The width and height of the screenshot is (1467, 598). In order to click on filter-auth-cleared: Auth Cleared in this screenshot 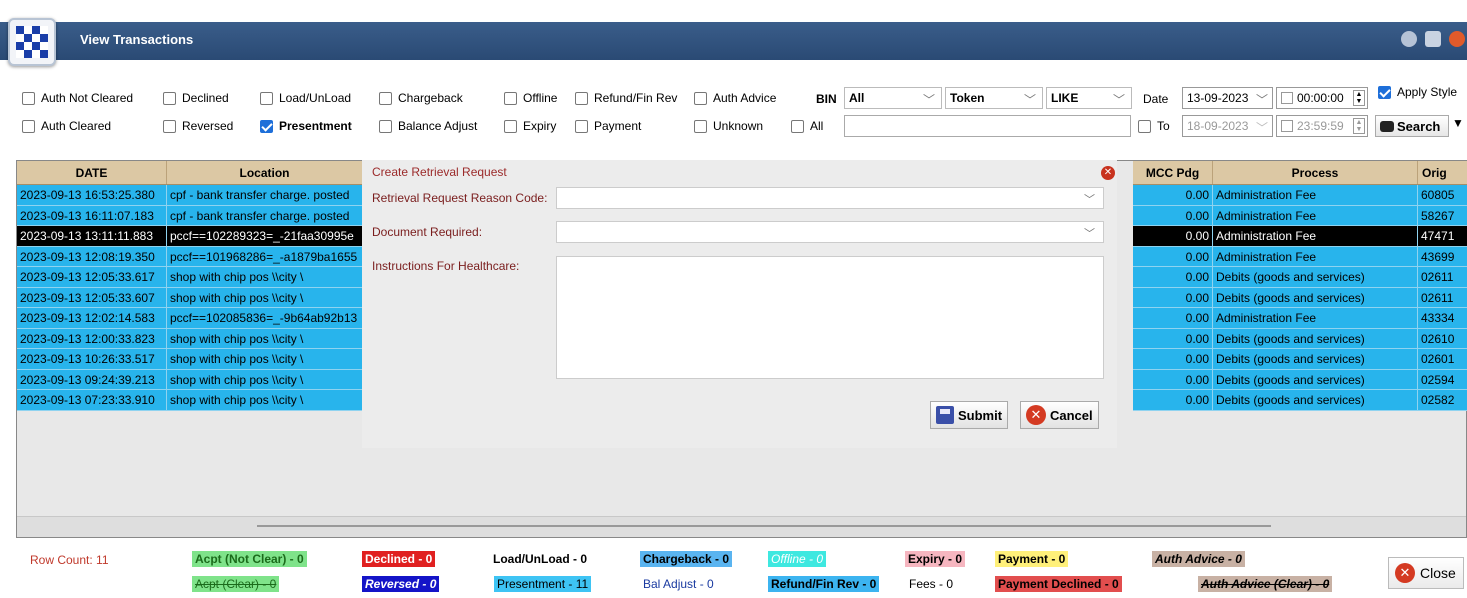, I will do `click(66, 126)`.